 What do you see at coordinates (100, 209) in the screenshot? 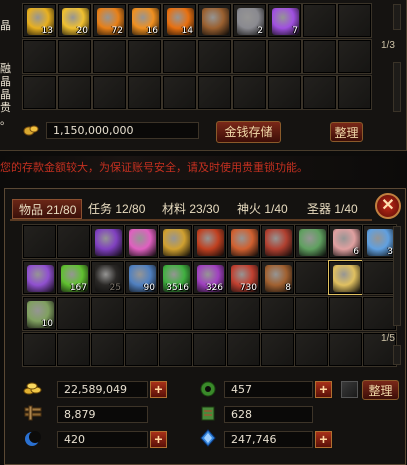
I see `tab-label: 任务` at bounding box center [100, 209].